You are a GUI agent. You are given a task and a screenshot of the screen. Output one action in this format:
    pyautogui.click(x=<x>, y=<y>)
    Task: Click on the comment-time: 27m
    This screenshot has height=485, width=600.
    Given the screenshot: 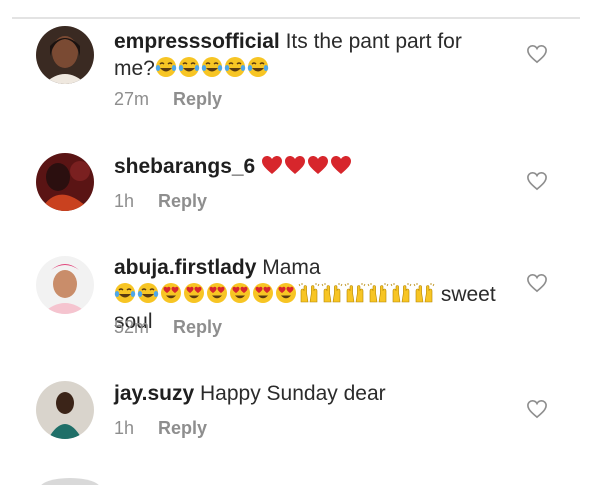 What is the action you would take?
    pyautogui.click(x=132, y=99)
    